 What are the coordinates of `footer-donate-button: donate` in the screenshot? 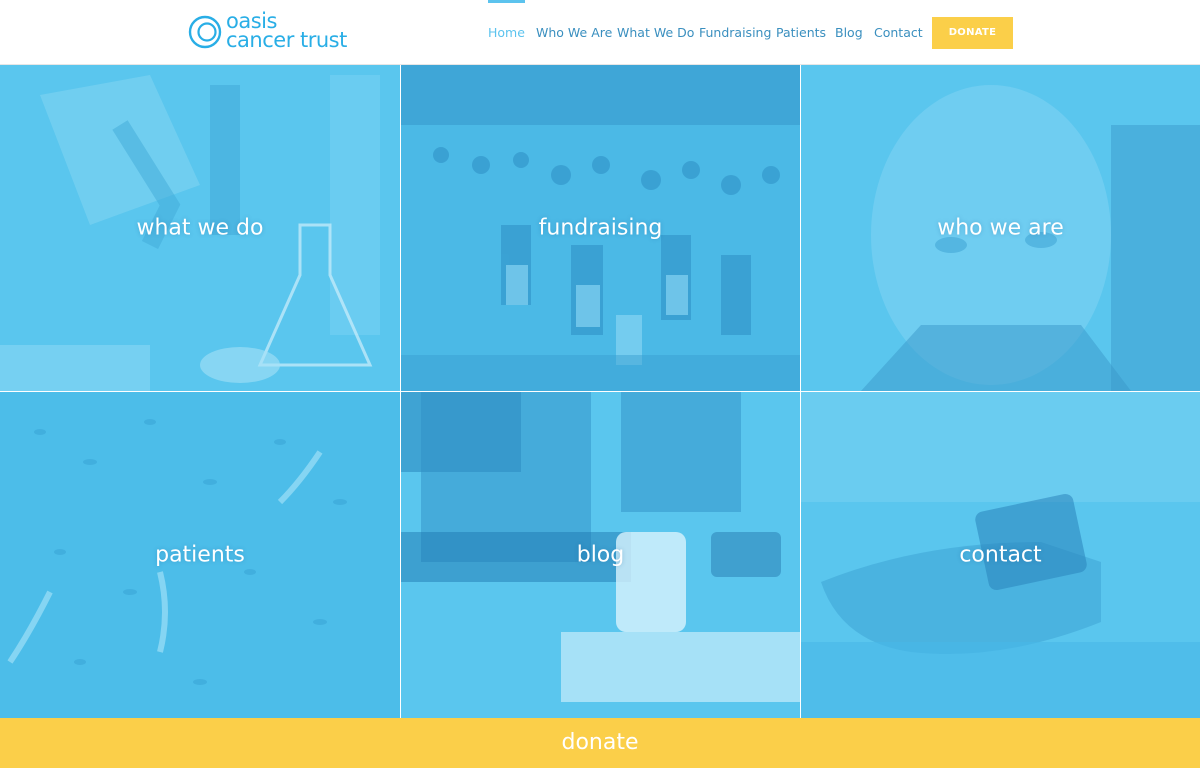 It's located at (600, 743).